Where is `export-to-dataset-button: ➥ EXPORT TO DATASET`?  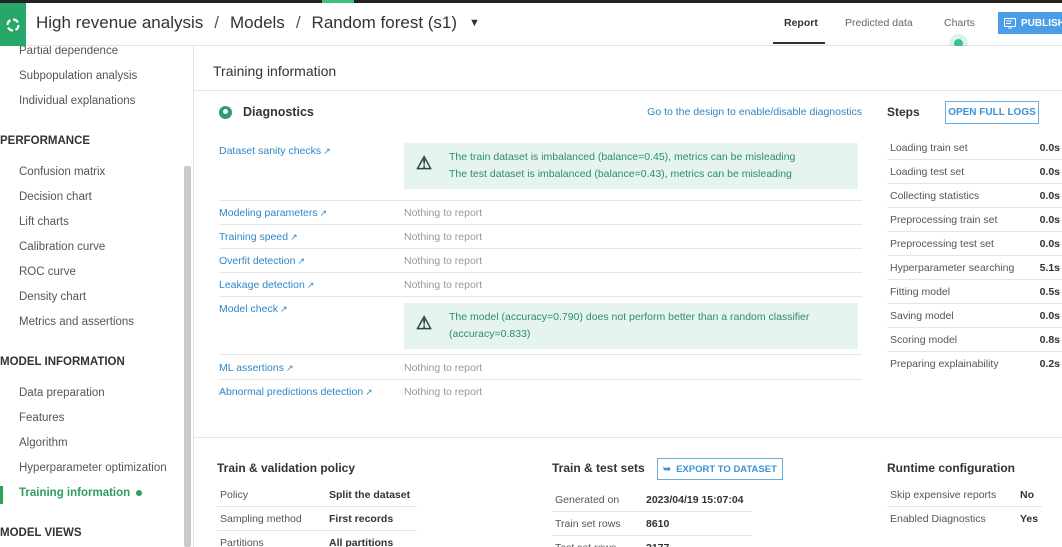
export-to-dataset-button: ➥ EXPORT TO DATASET is located at coordinates (720, 469).